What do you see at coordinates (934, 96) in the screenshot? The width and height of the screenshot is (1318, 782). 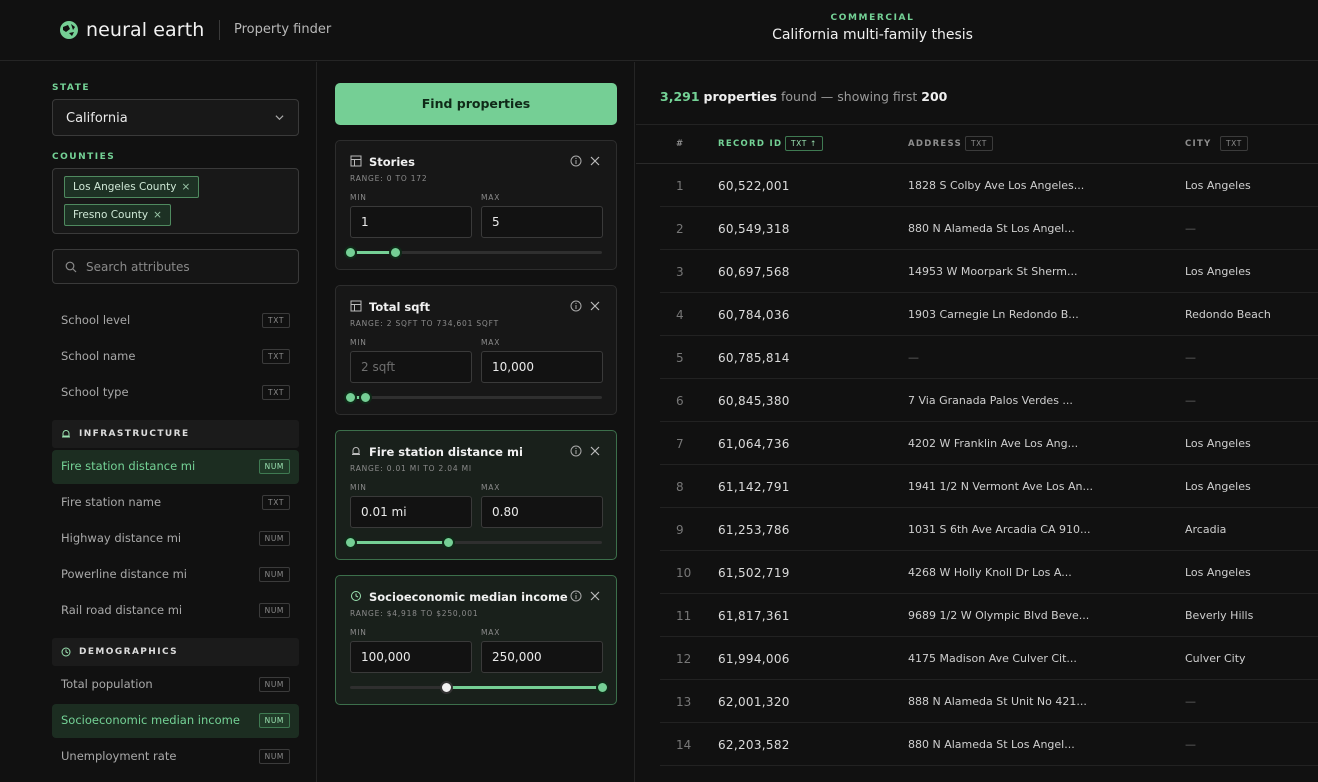 I see `results-shown: 200` at bounding box center [934, 96].